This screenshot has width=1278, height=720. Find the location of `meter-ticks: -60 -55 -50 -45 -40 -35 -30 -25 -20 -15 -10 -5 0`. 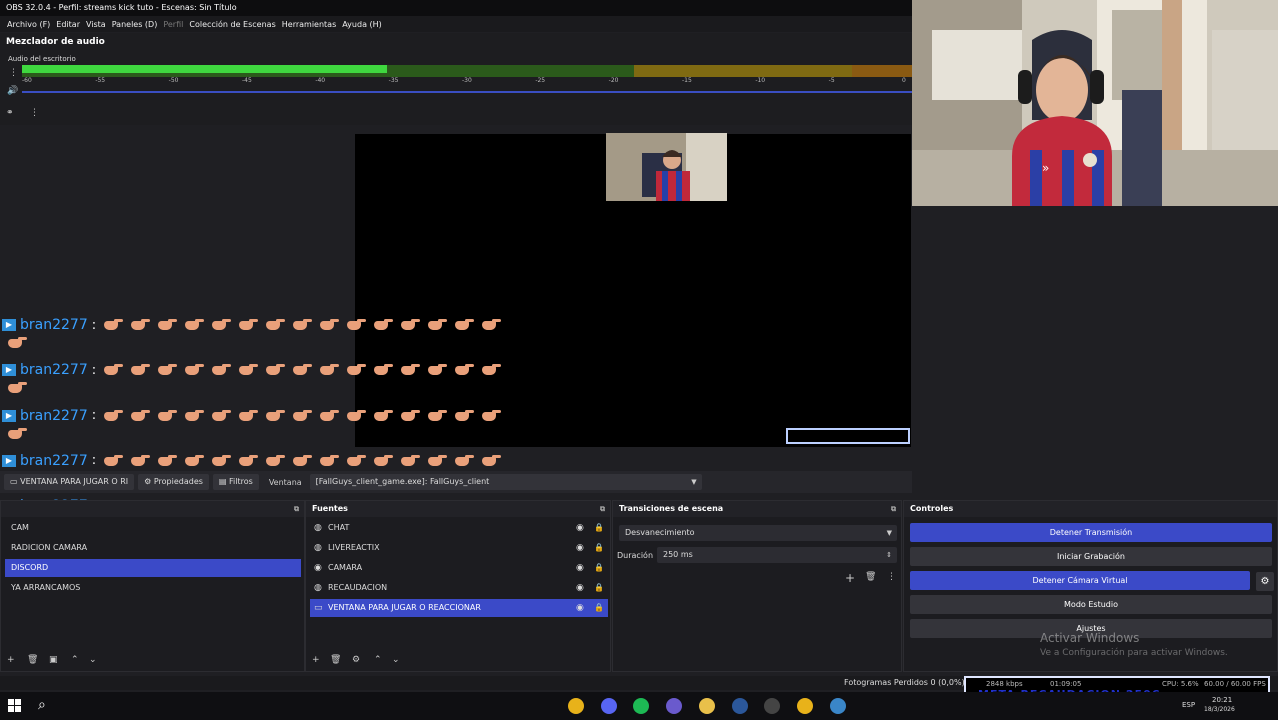

meter-ticks: -60 -55 -50 -45 -40 -35 -30 -25 -20 -15 -10 -5 0 is located at coordinates (467, 82).